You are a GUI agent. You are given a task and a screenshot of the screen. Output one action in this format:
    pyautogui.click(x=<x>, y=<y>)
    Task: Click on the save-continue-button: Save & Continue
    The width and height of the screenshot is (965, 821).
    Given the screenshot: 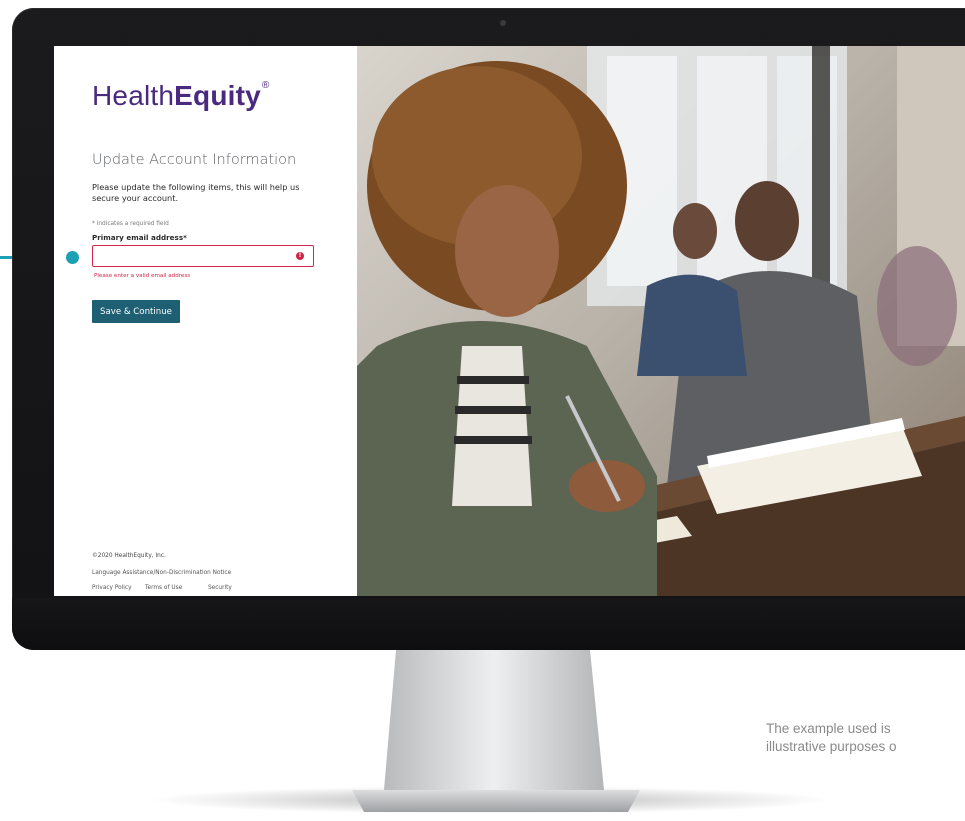 What is the action you would take?
    pyautogui.click(x=136, y=311)
    